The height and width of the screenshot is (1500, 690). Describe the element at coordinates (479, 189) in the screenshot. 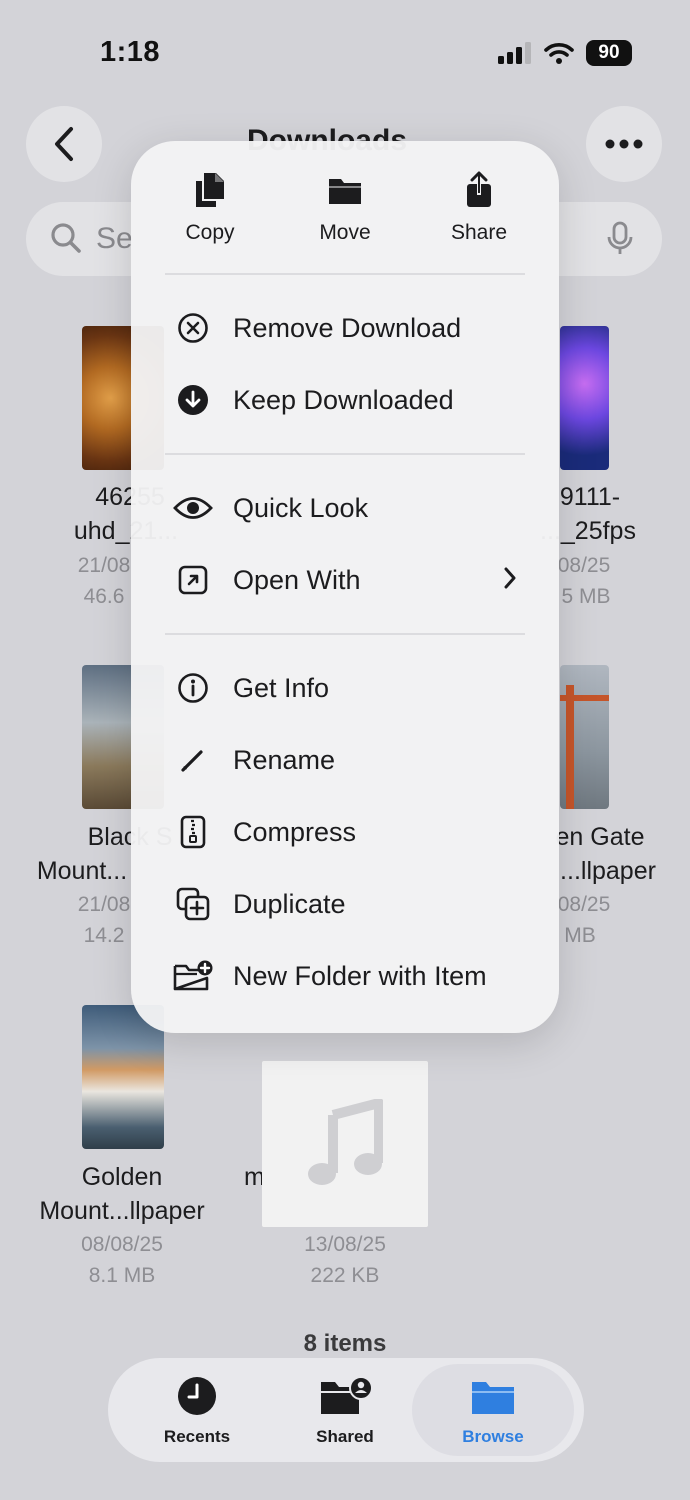

I see `share-icon` at that location.